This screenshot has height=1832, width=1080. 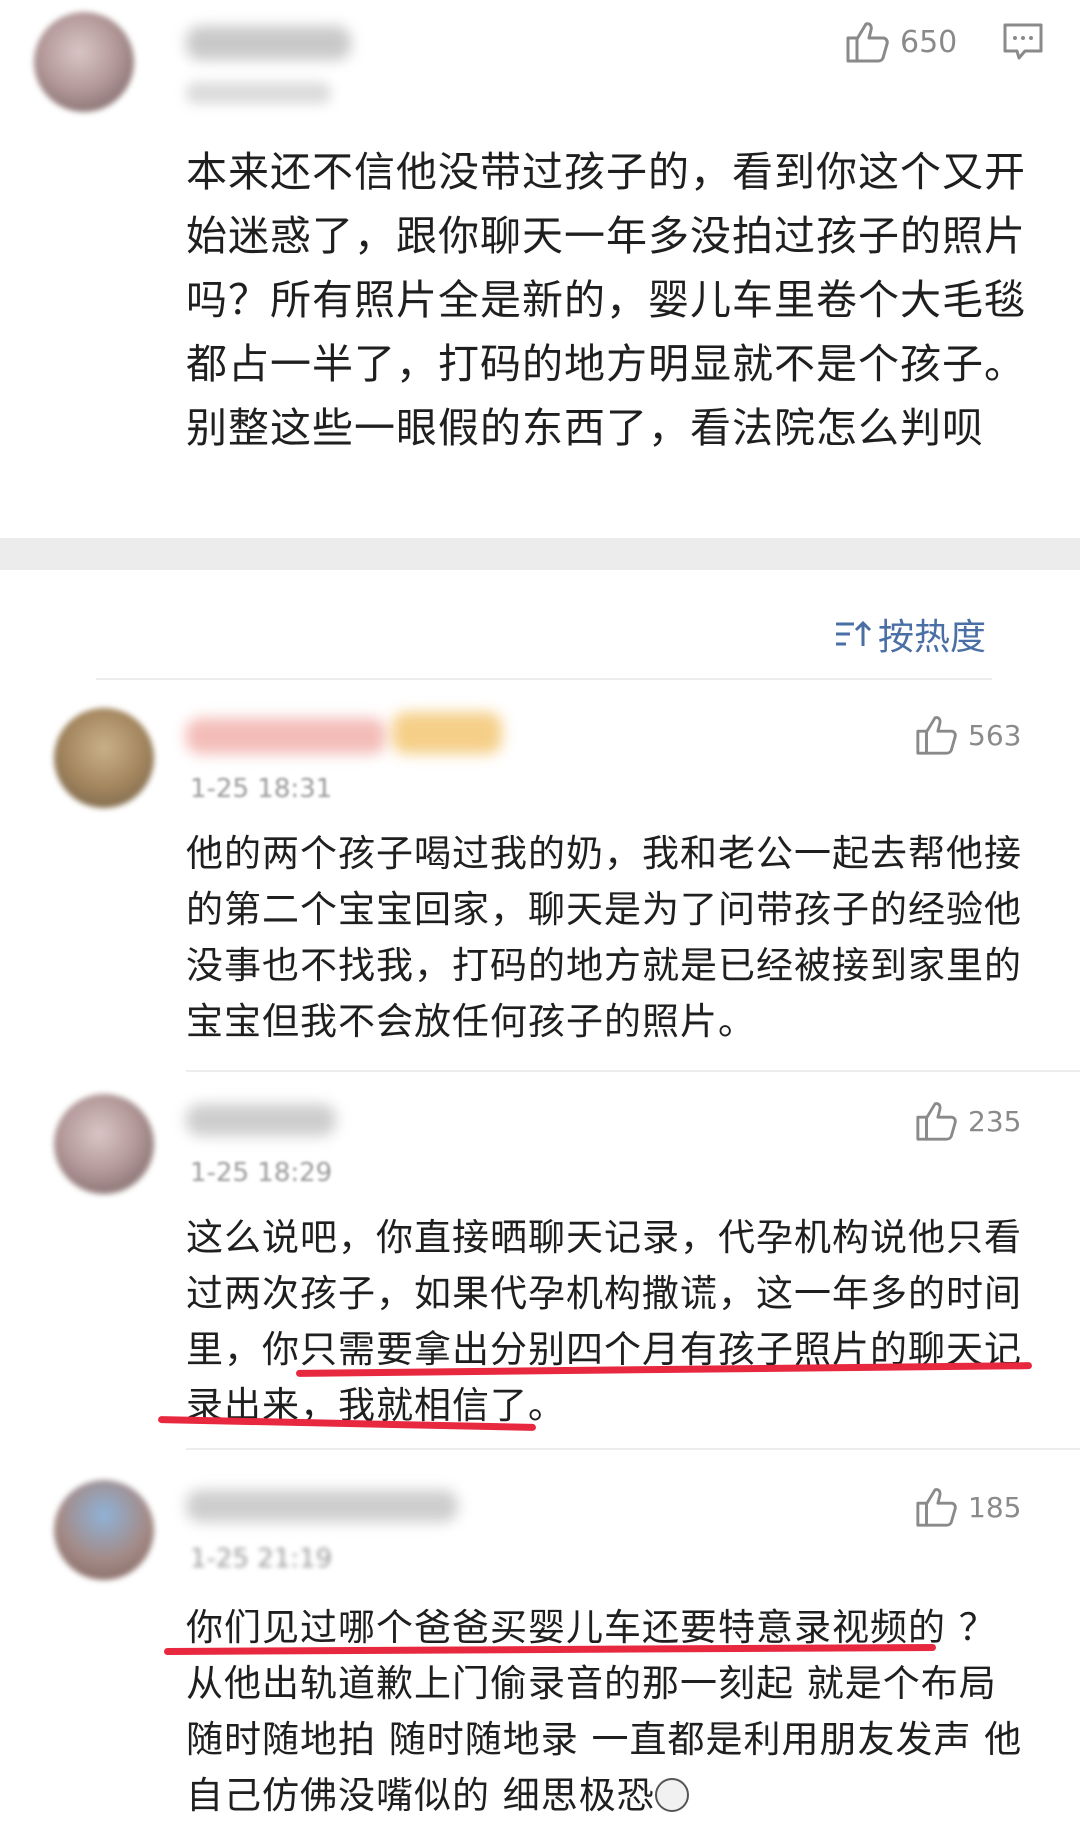 I want to click on timestamp-blurred, so click(x=258, y=93).